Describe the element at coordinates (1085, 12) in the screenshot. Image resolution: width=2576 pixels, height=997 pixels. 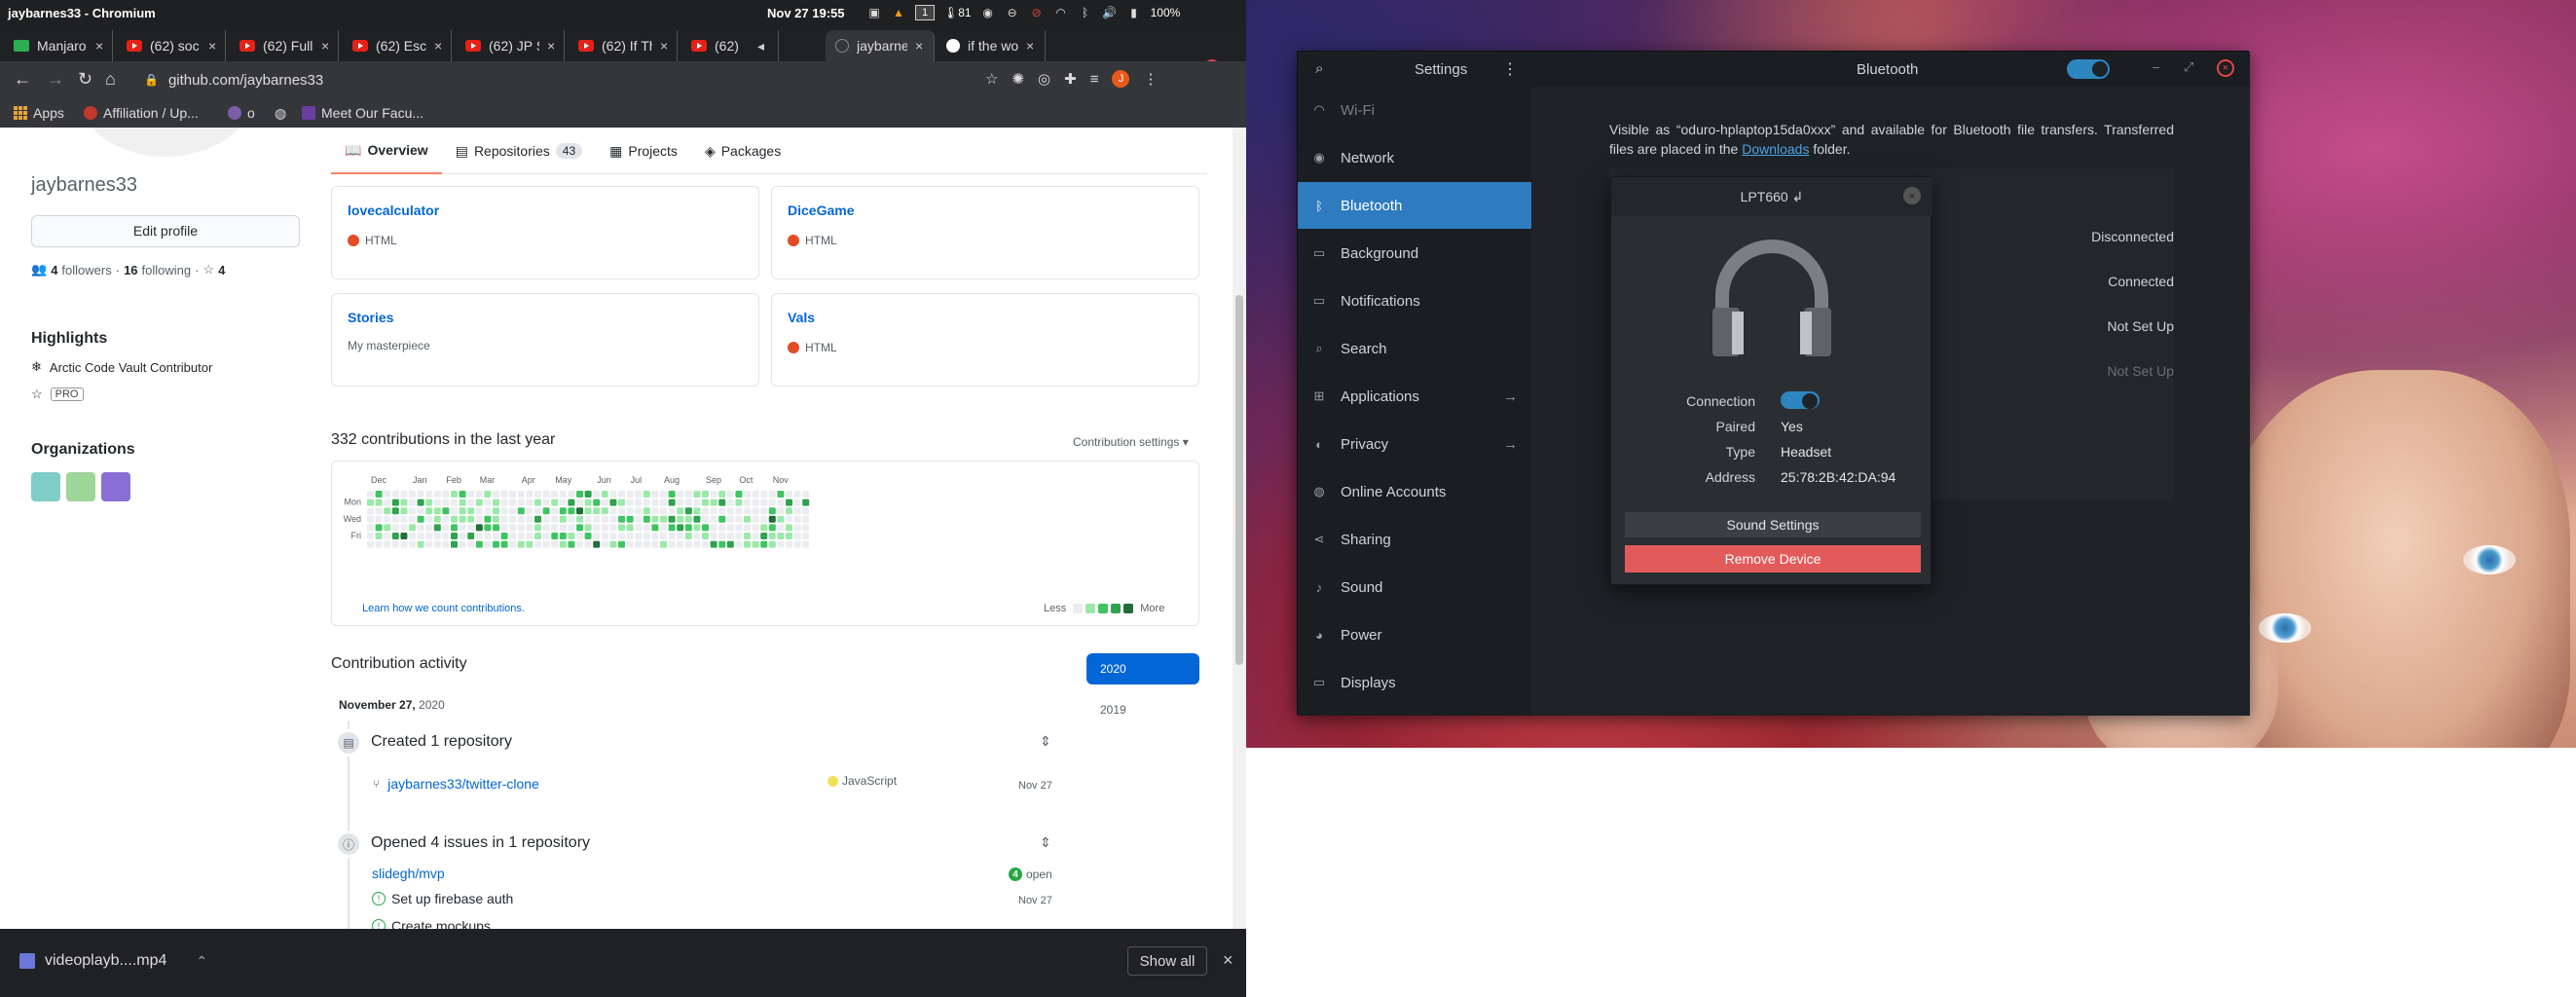
I see `bluetooth-tray-icon: ᛒ` at that location.